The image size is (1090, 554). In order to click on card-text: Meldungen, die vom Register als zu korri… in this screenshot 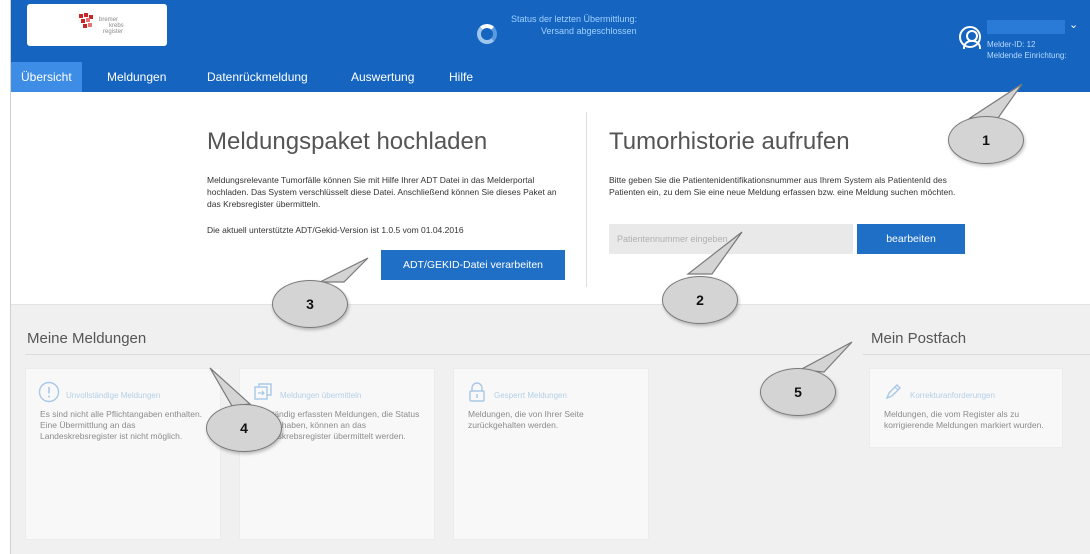, I will do `click(964, 419)`.